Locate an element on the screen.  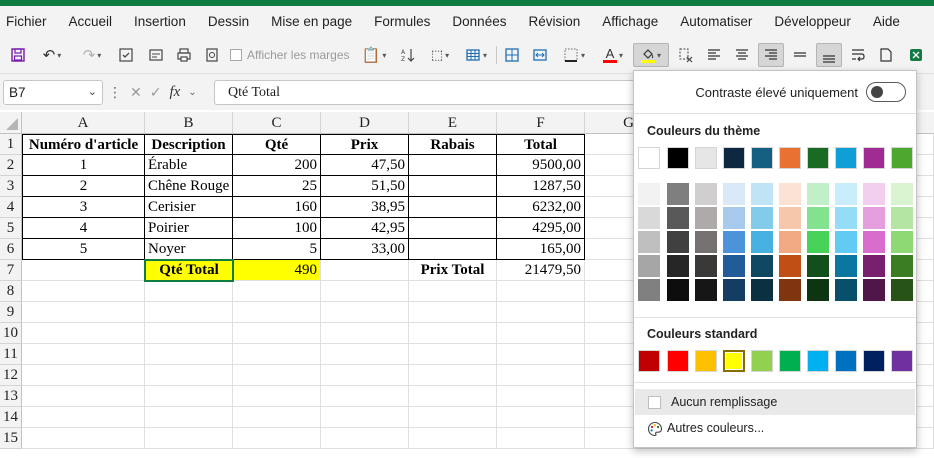
row-header-13: 13 is located at coordinates (11, 396).